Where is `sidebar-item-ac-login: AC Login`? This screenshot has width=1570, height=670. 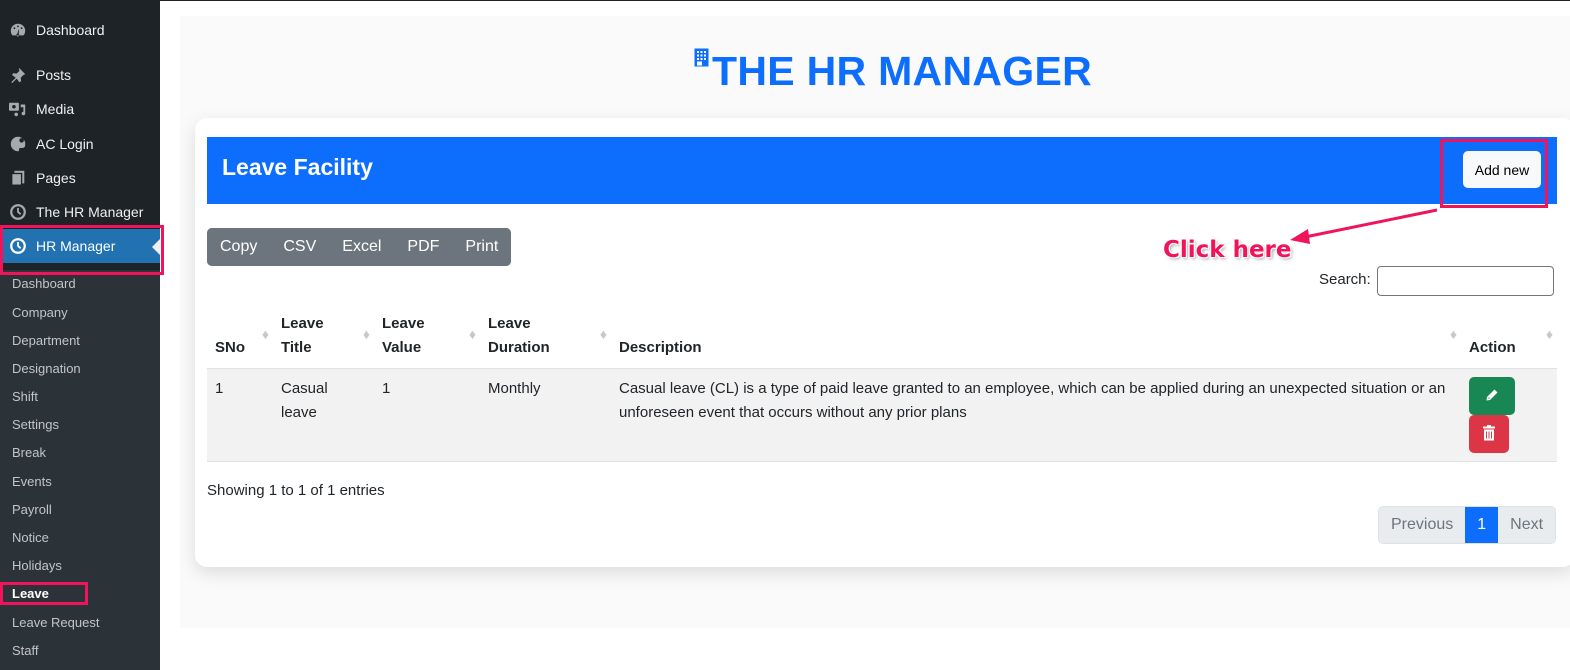 sidebar-item-ac-login: AC Login is located at coordinates (80, 144).